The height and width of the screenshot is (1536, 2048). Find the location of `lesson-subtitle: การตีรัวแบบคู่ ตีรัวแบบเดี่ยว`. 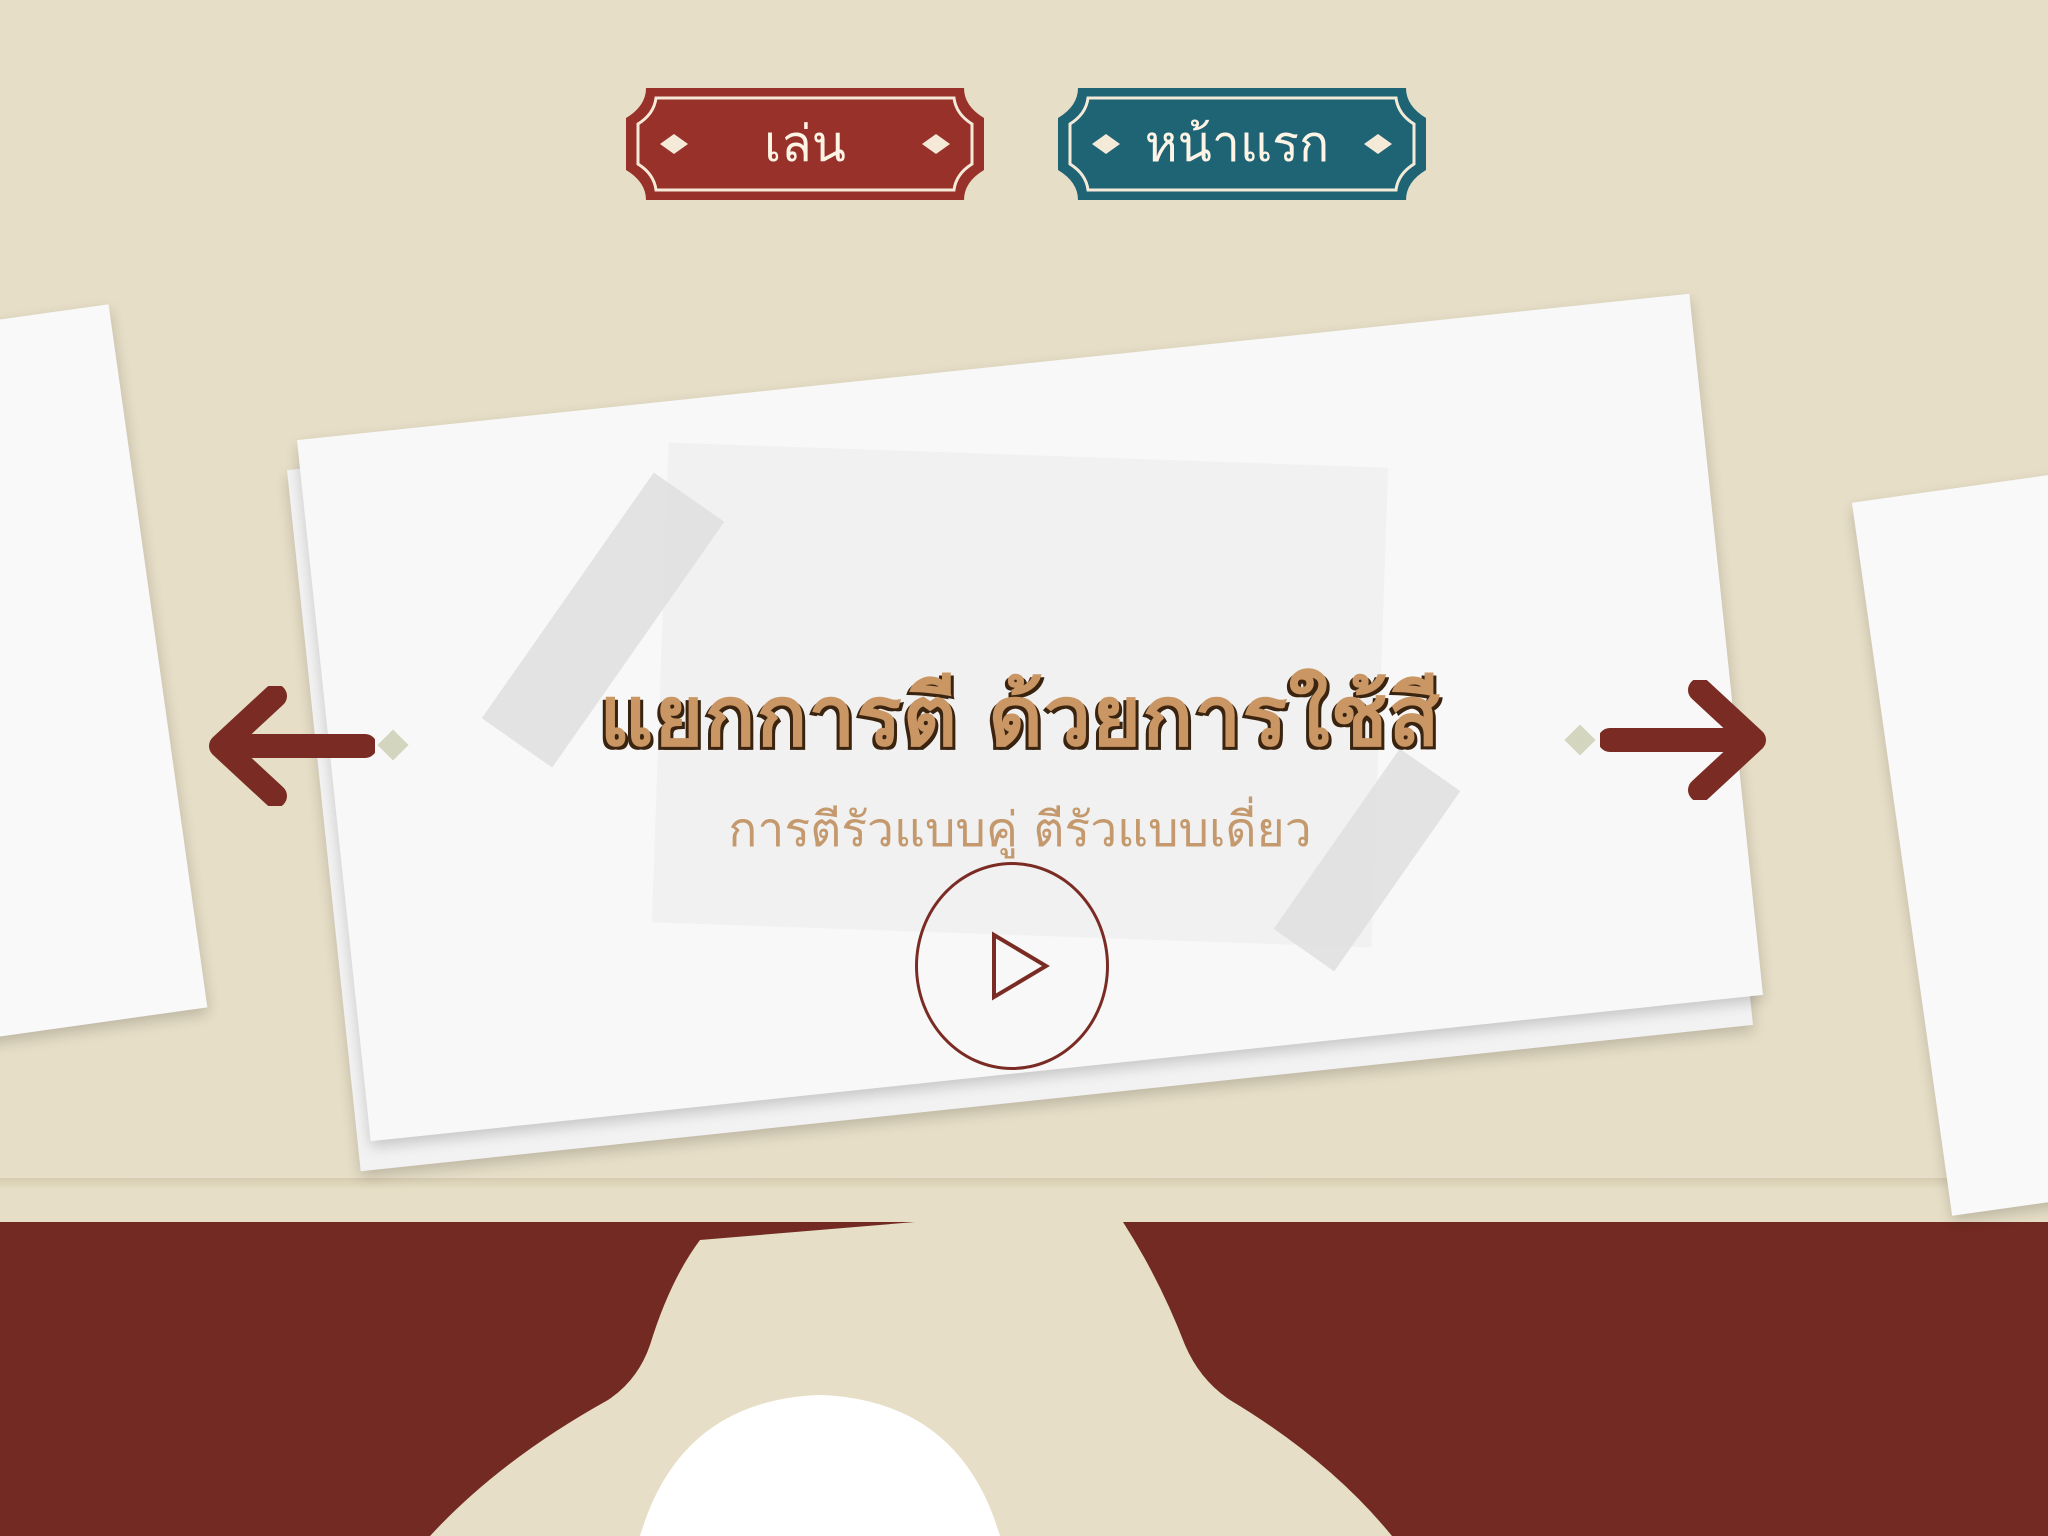

lesson-subtitle: การตีรัวแบบคู่ ตีรัวแบบเดี่ยว is located at coordinates (1020, 830).